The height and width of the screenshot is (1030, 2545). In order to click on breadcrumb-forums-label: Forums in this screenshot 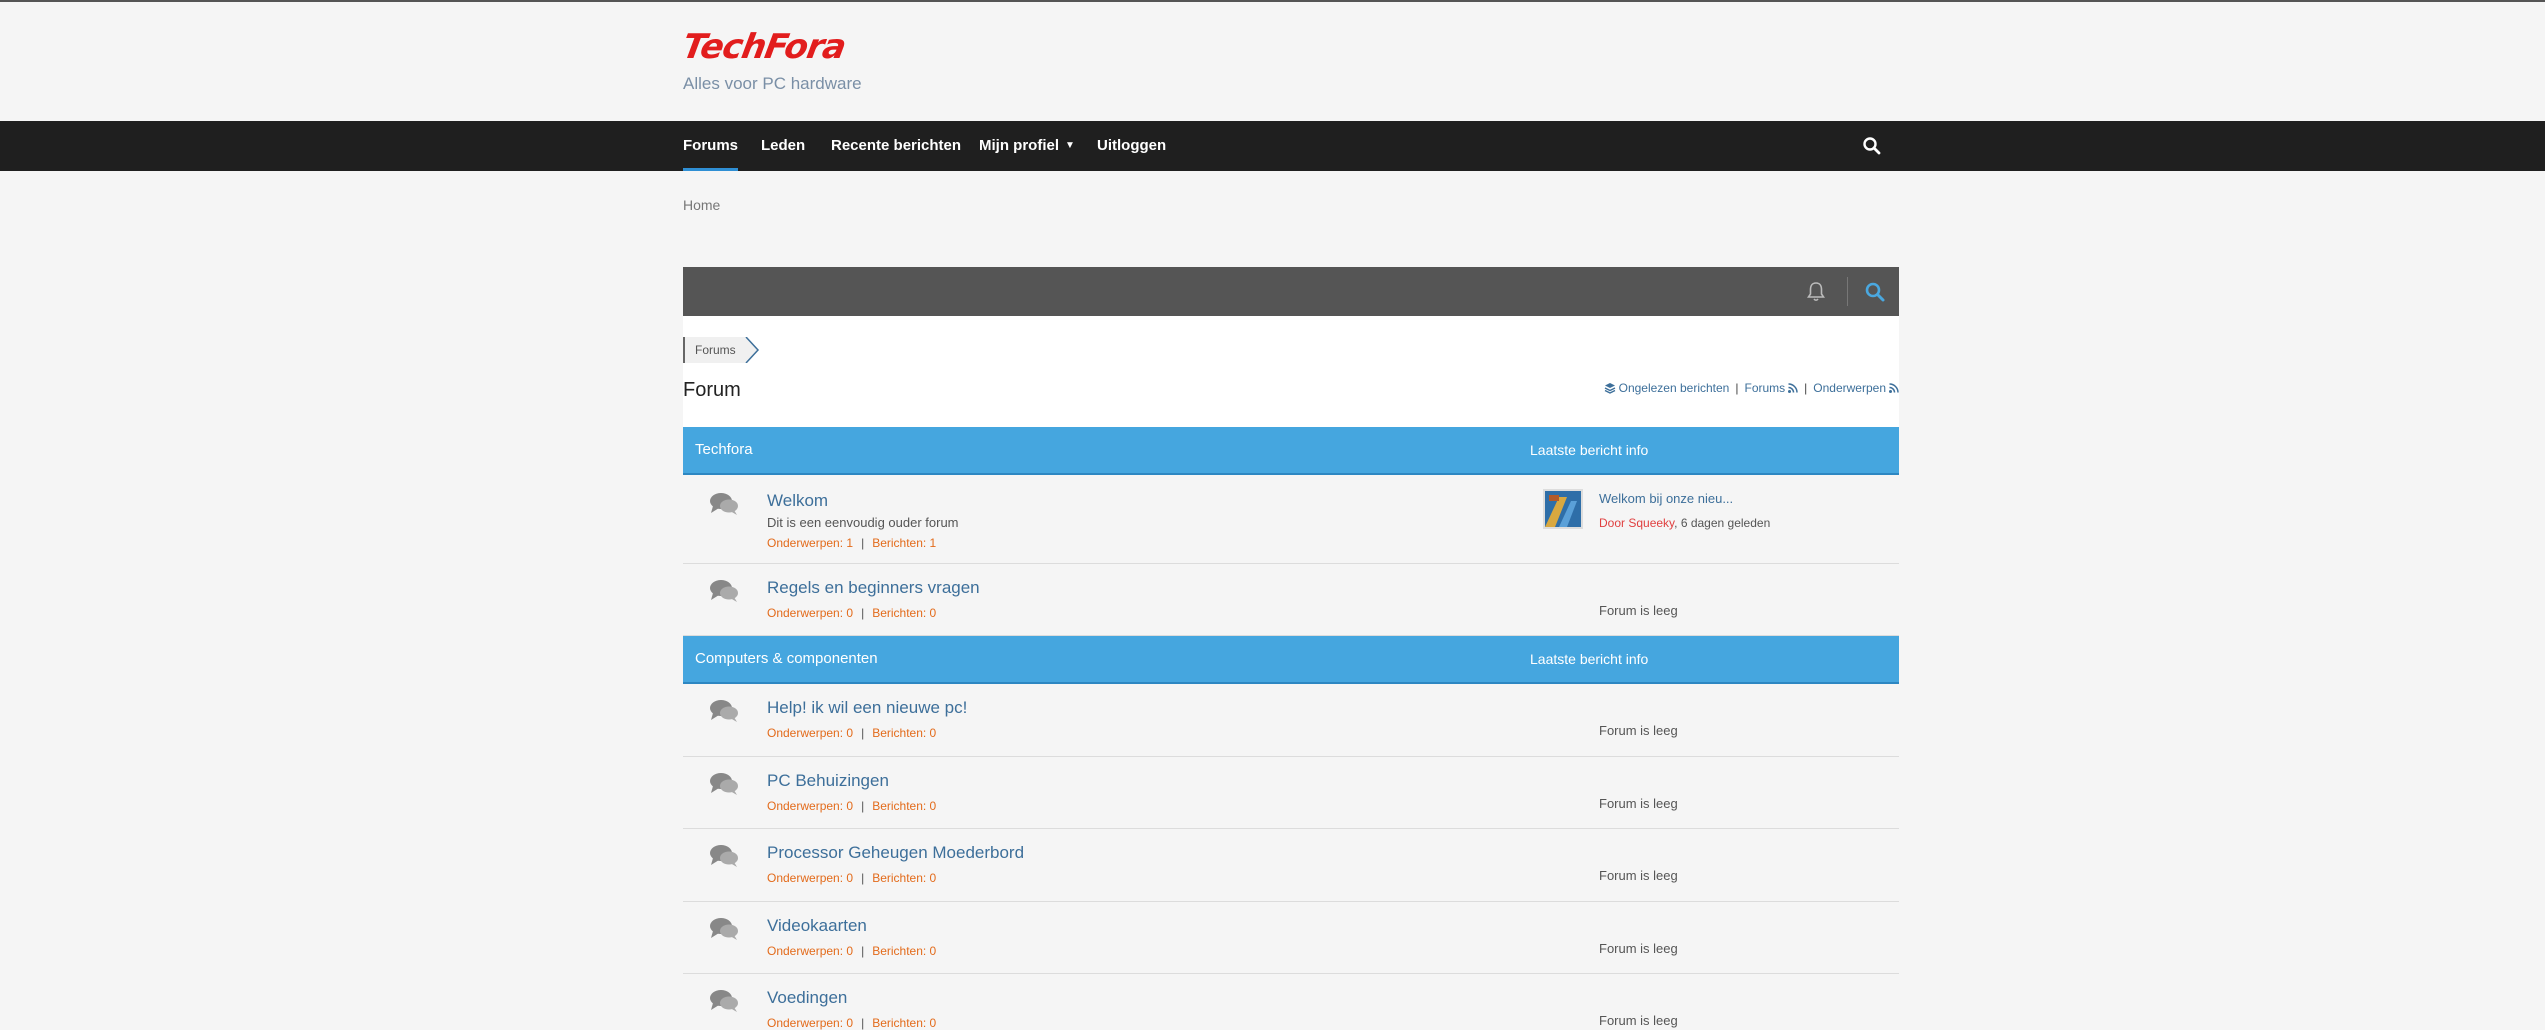, I will do `click(714, 350)`.